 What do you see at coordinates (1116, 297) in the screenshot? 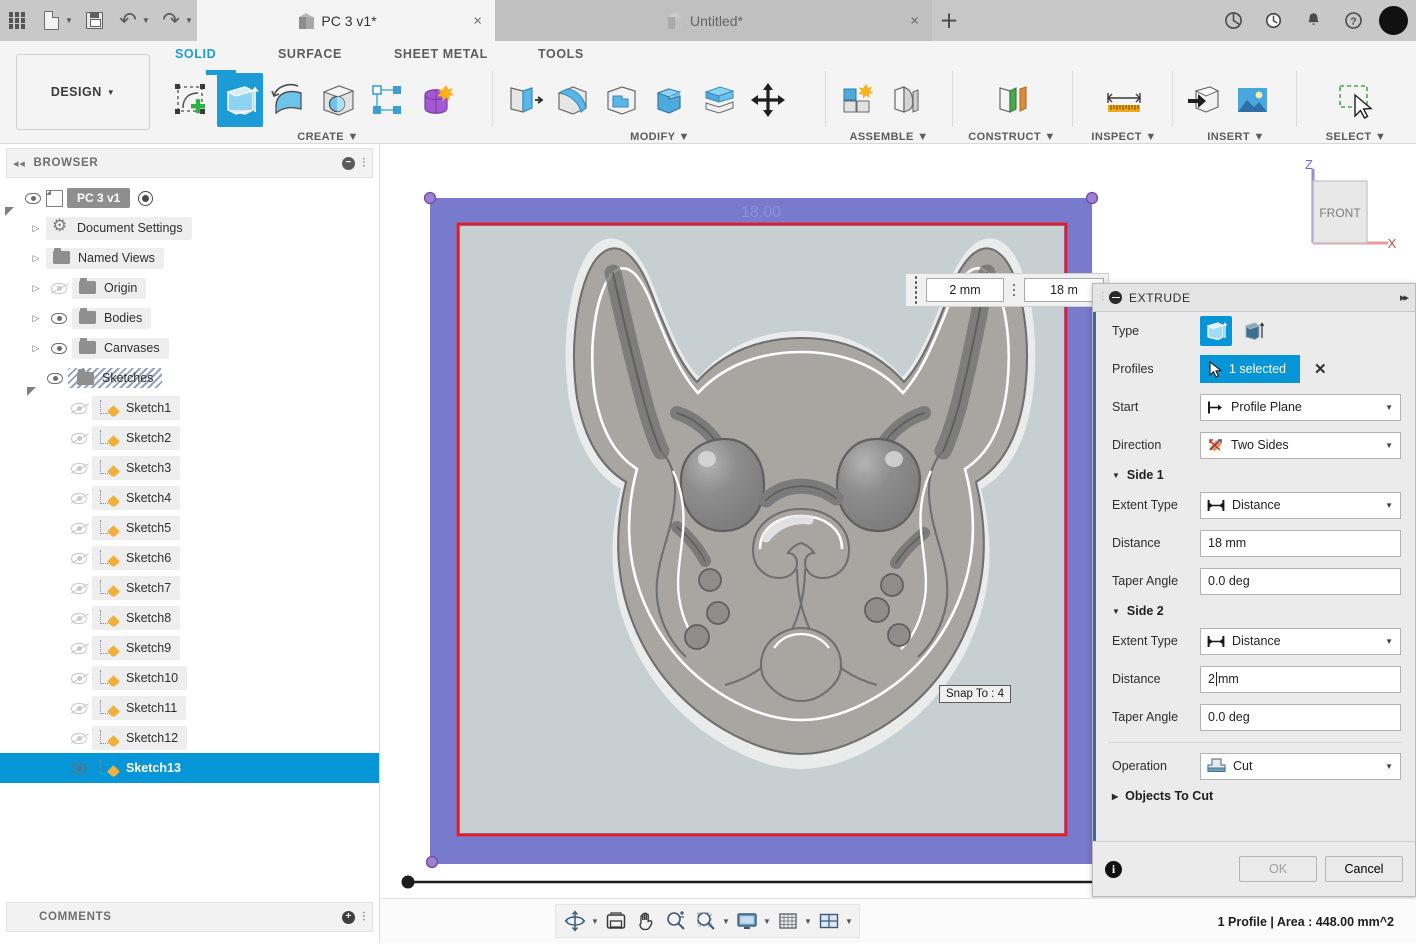
I see `collapse-icon` at bounding box center [1116, 297].